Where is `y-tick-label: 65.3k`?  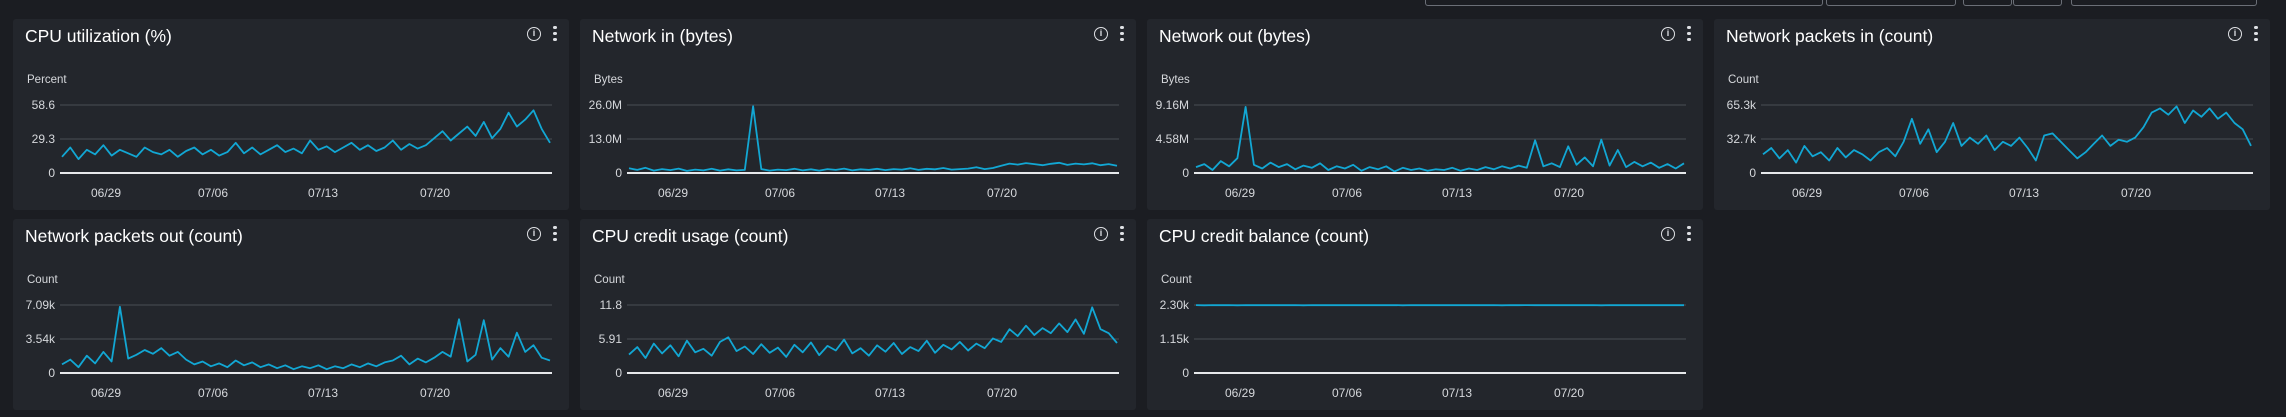 y-tick-label: 65.3k is located at coordinates (1742, 105).